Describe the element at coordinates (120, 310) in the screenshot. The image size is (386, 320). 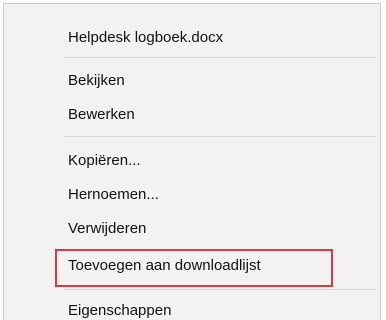
I see `menu-item-eigenschappen-label: Eigenschappen` at that location.